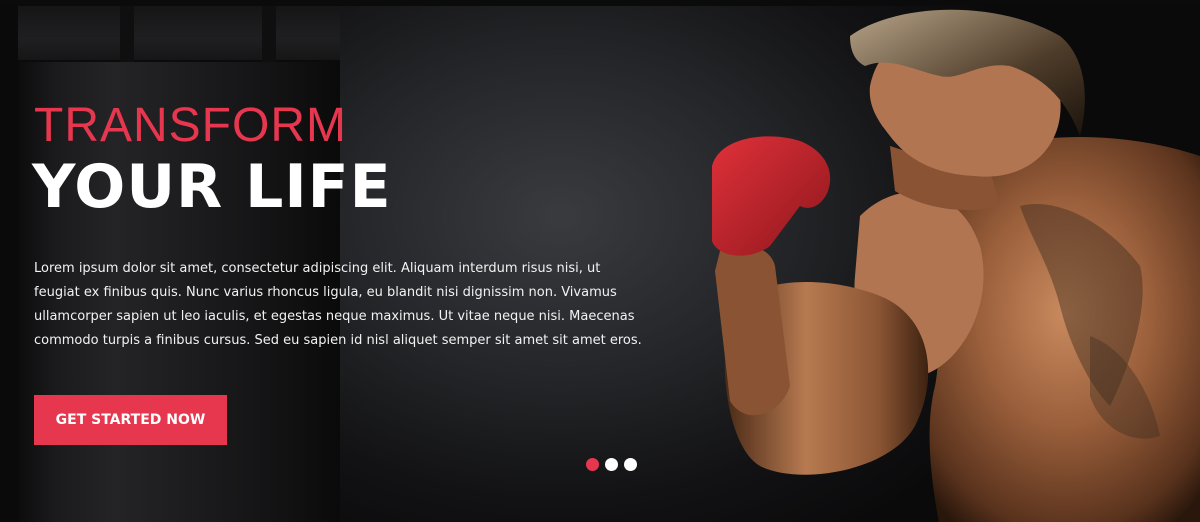 The height and width of the screenshot is (522, 1200). I want to click on hero-title-line2: YOUR LIFE, so click(212, 187).